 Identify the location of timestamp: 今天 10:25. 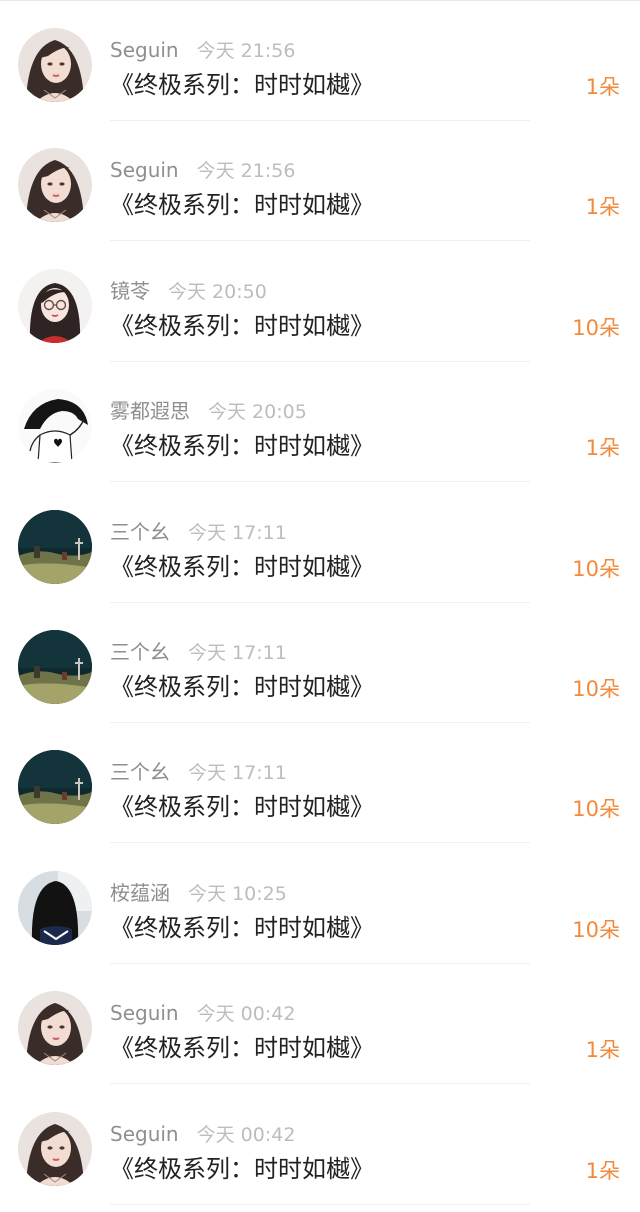
(237, 893).